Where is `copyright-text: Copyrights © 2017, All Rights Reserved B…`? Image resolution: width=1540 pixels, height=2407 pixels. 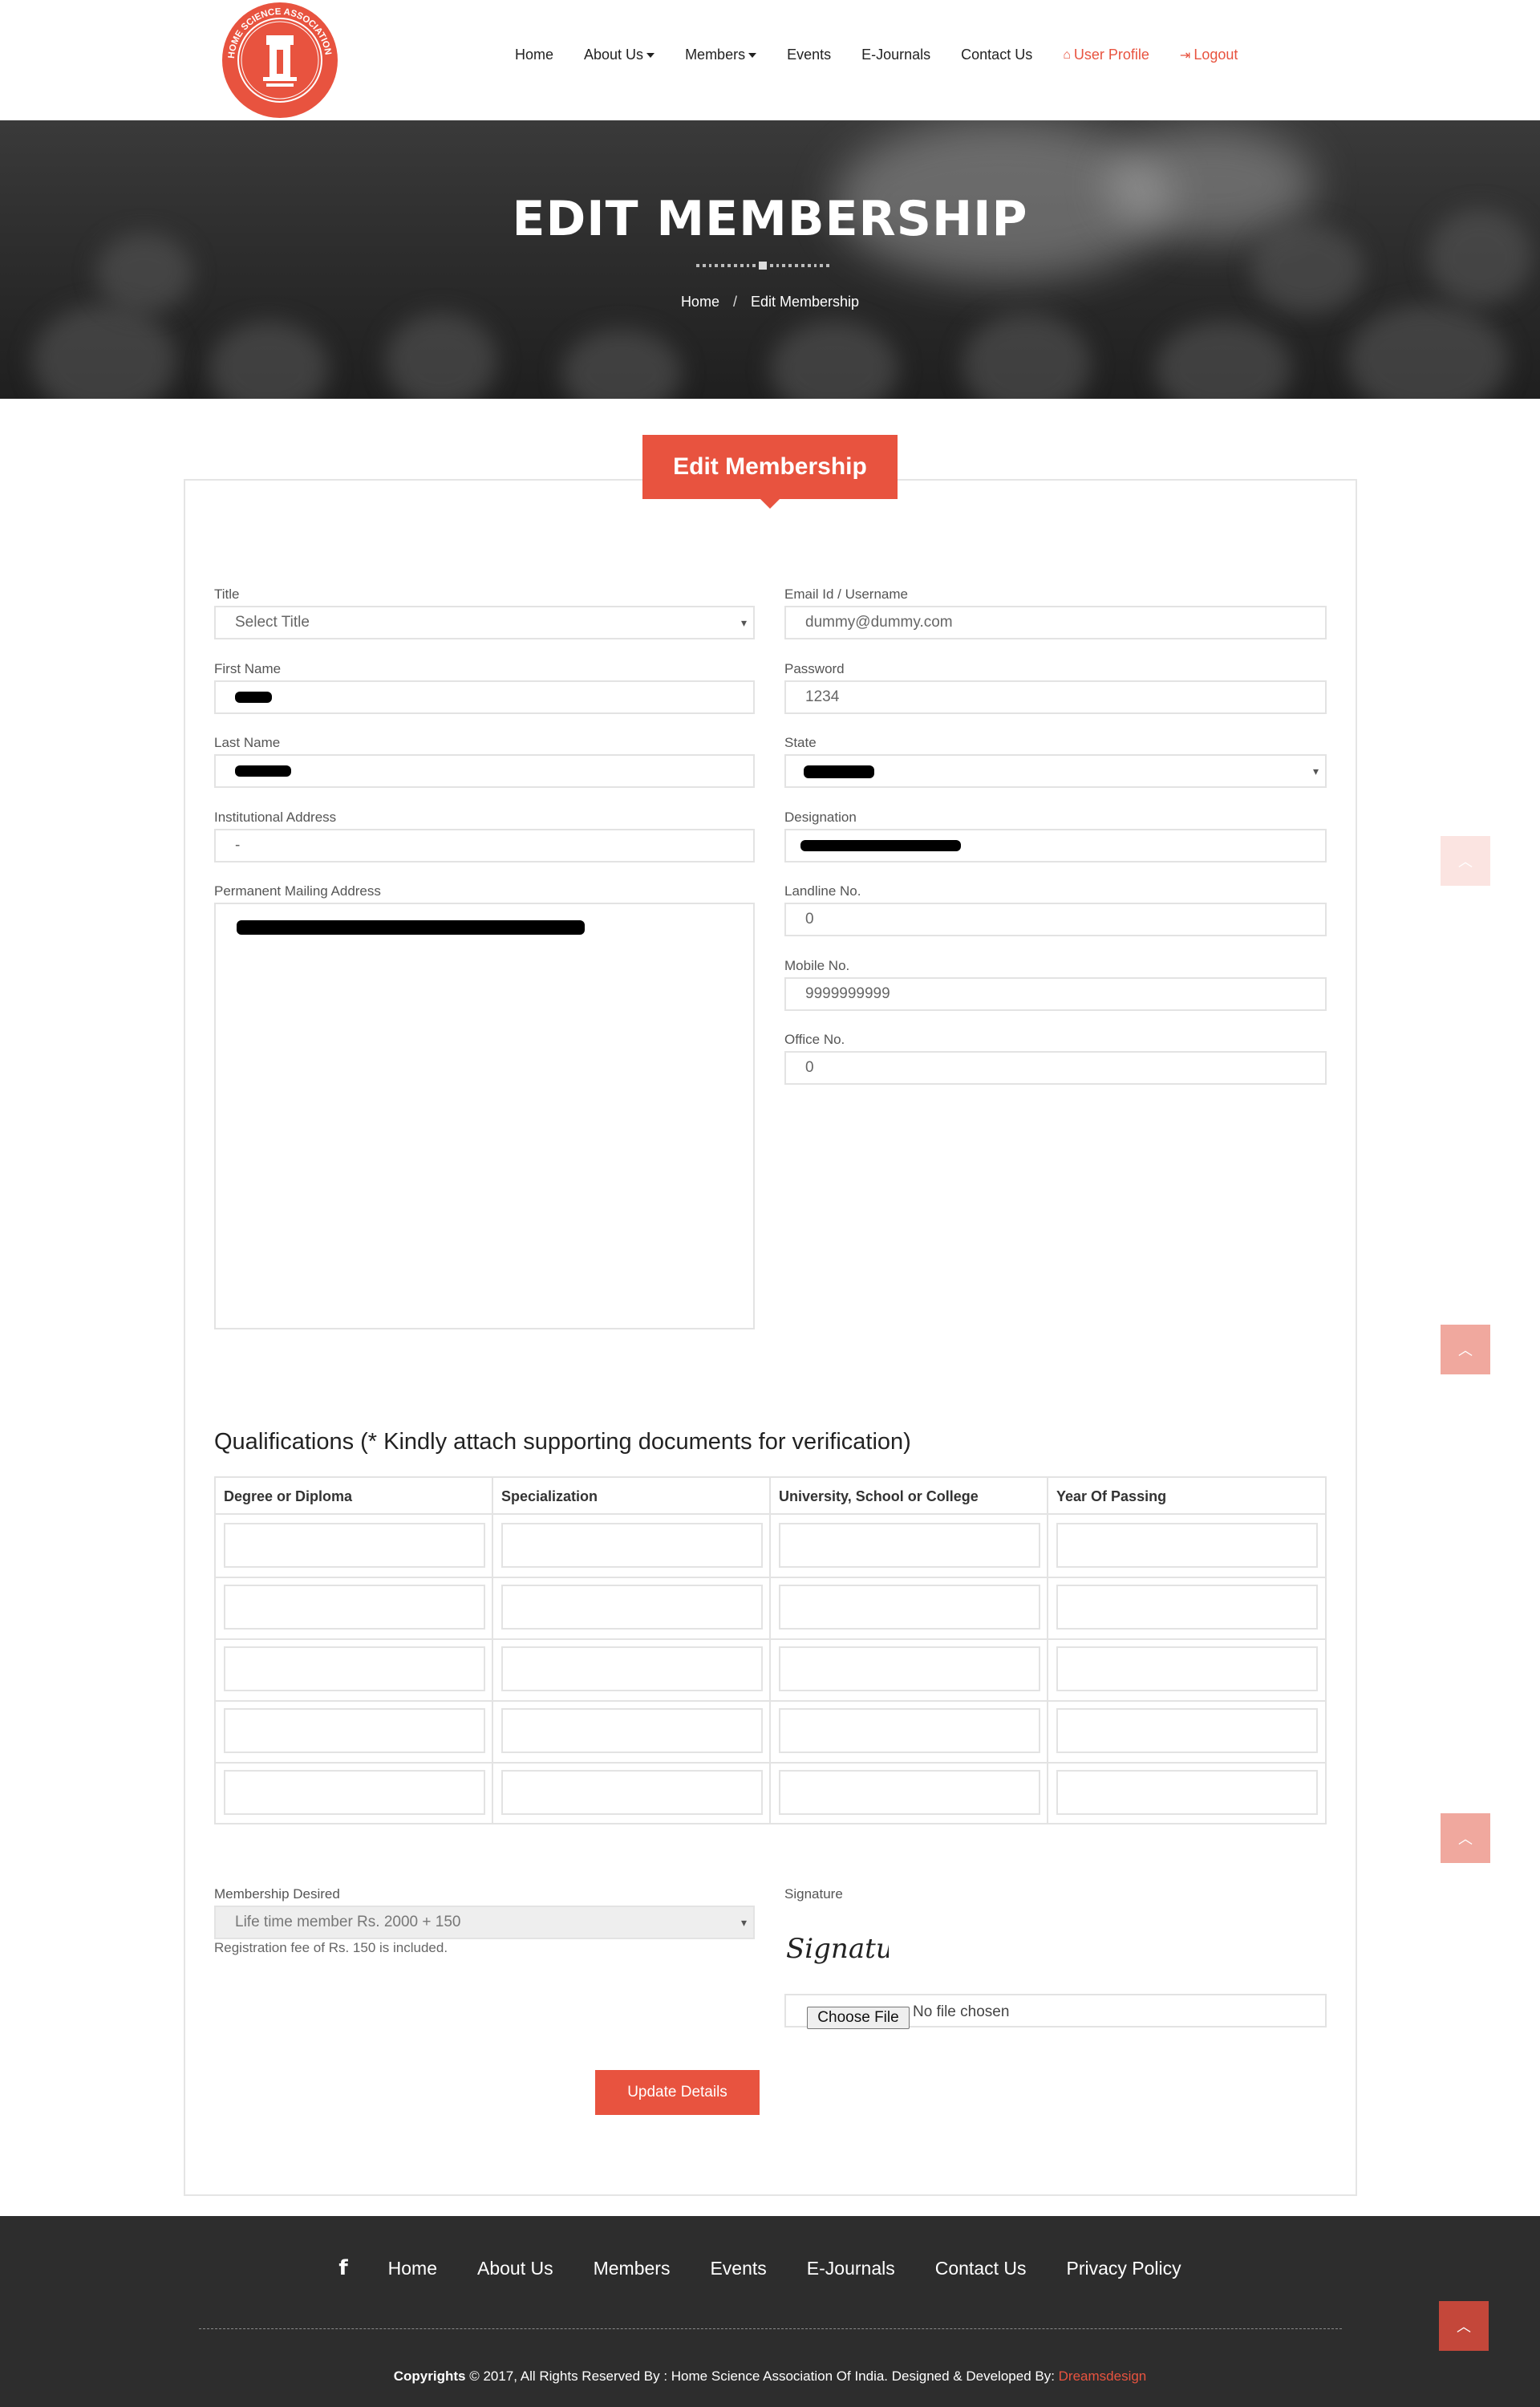 copyright-text: Copyrights © 2017, All Rights Reserved B… is located at coordinates (770, 2376).